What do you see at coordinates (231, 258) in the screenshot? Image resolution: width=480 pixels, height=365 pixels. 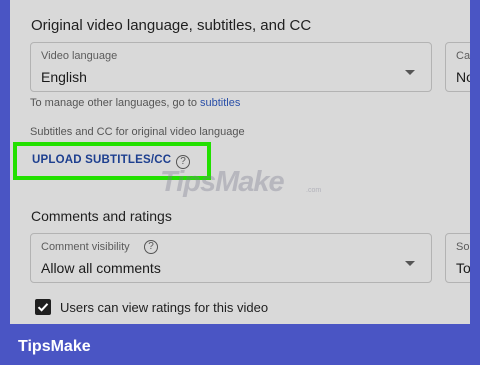 I see `comment-visibility-select: Comment visibility ? Allow all comments` at bounding box center [231, 258].